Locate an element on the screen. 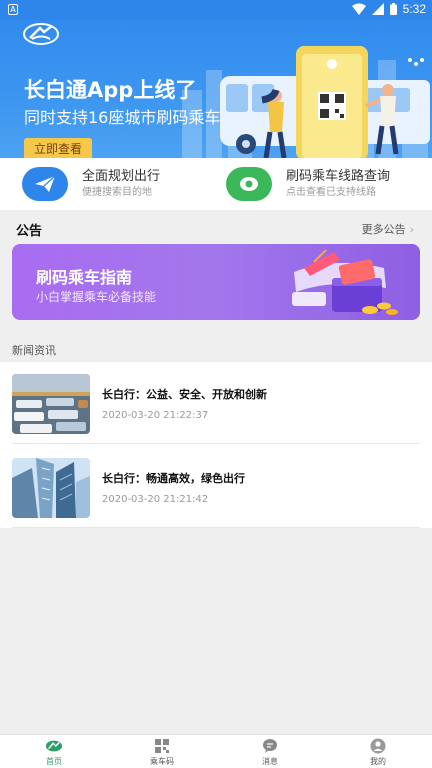 This screenshot has width=432, height=768. tab-ride-code-label: 乘车码 is located at coordinates (162, 761).